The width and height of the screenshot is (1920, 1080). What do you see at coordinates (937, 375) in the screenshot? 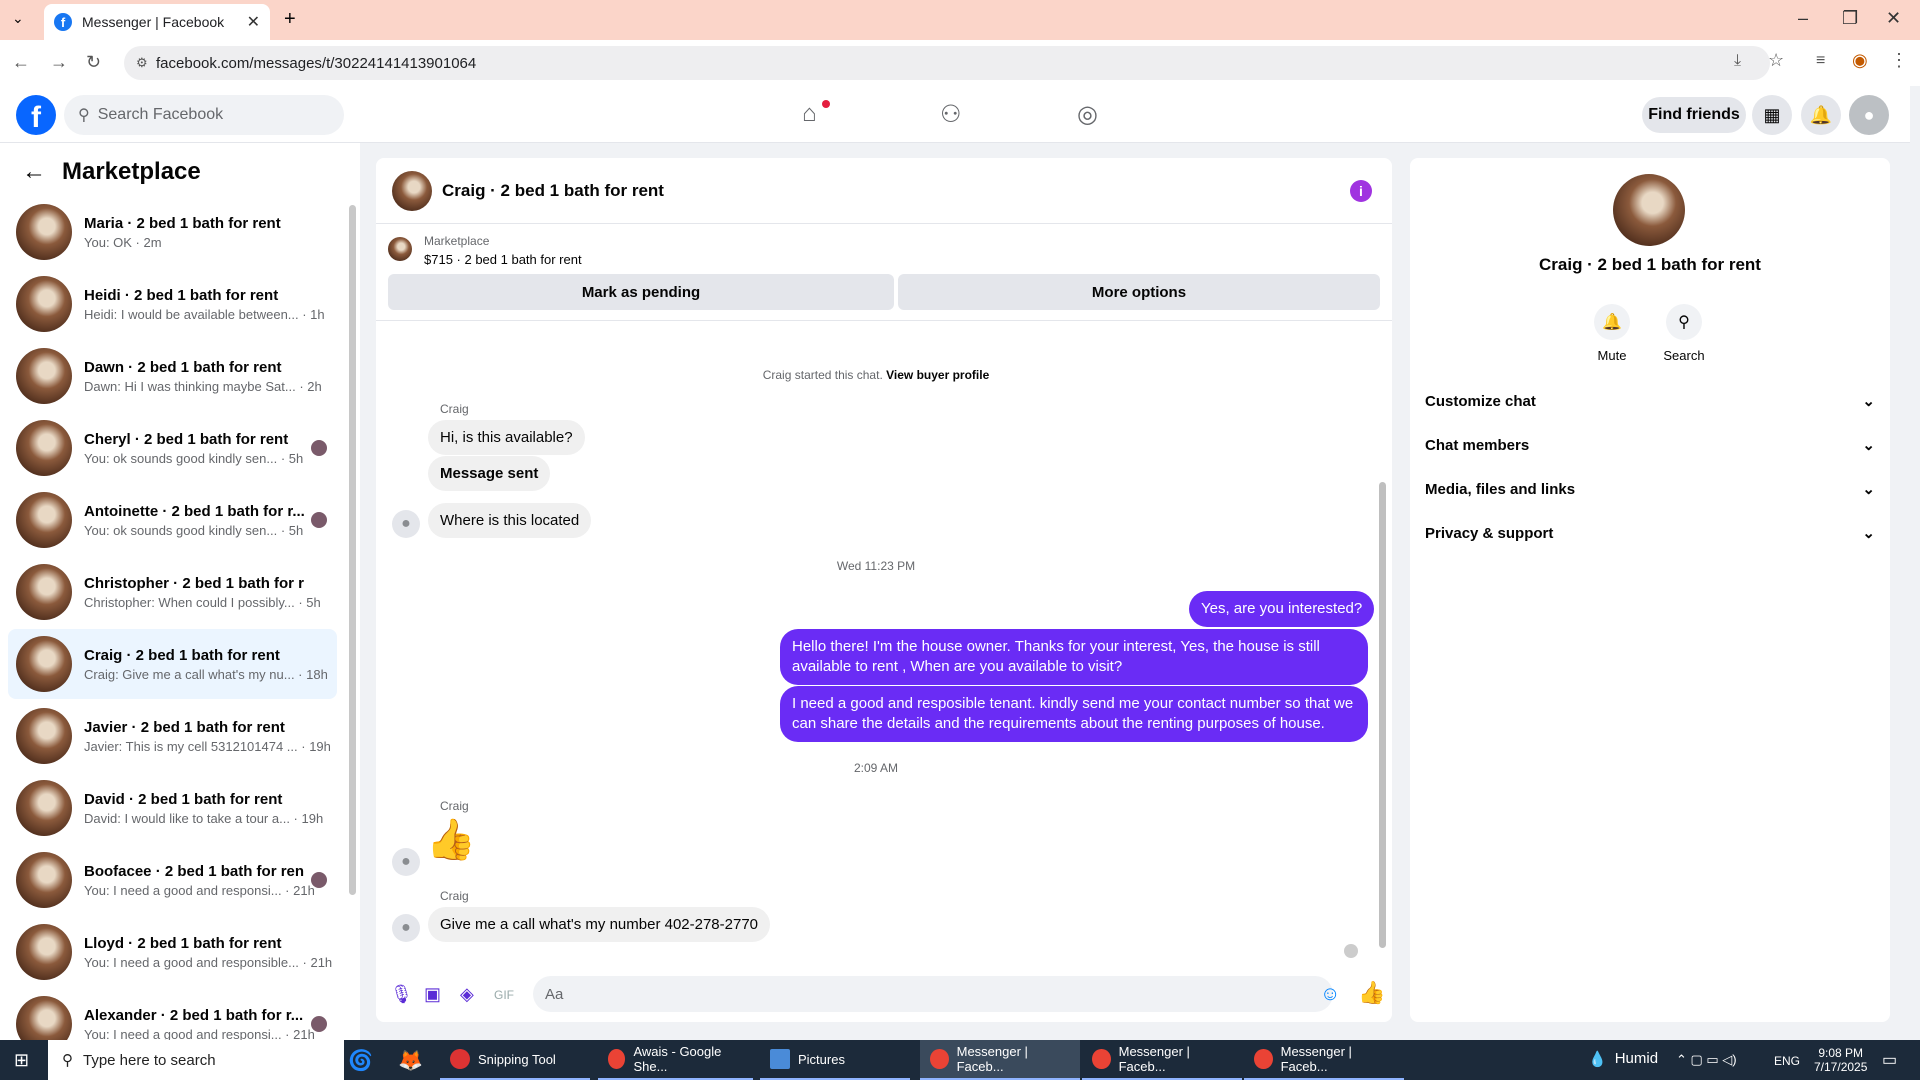
I see `view-buyer-profile-link: View buyer profile` at bounding box center [937, 375].